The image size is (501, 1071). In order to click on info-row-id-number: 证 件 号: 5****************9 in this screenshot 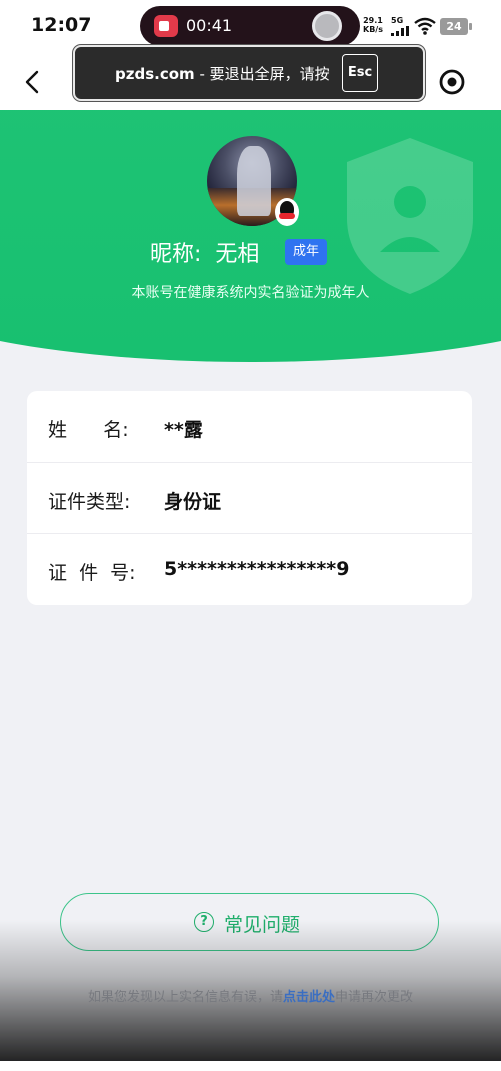, I will do `click(249, 568)`.